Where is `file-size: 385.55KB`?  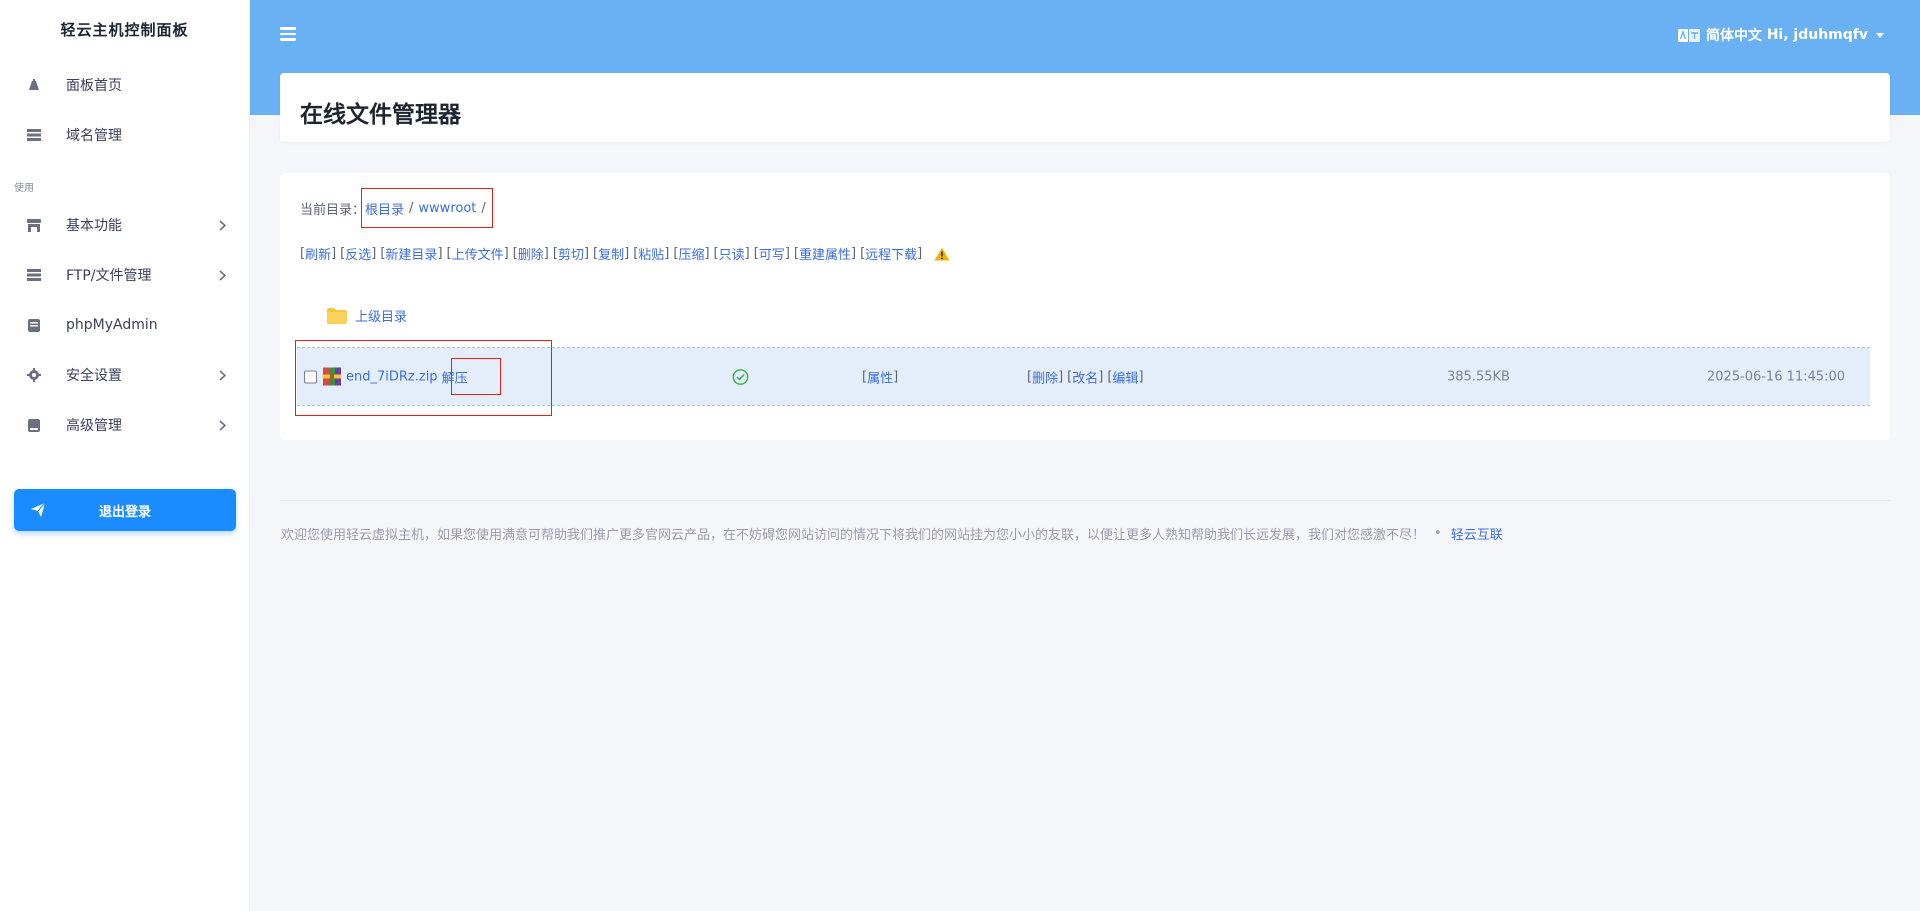
file-size: 385.55KB is located at coordinates (1478, 376).